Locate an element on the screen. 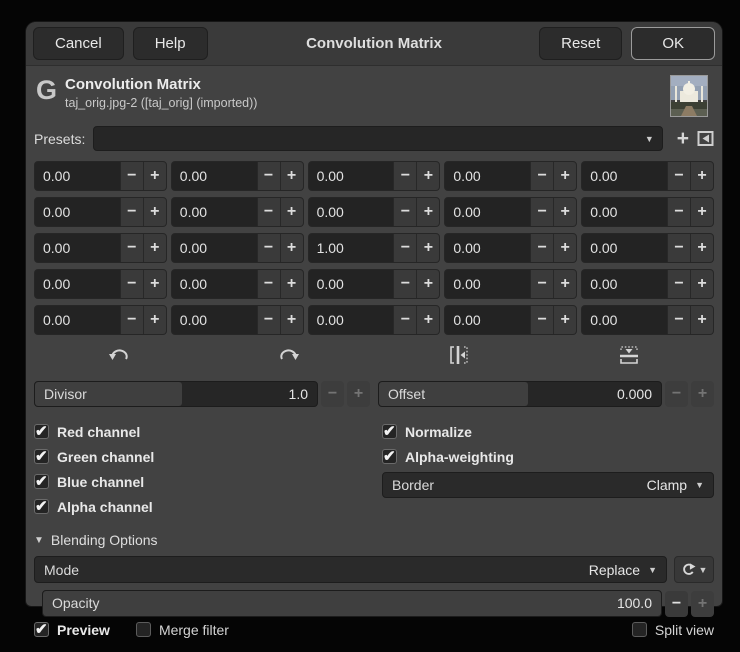 The image size is (740, 652). divisor-slider: Divisor 1.0 is located at coordinates (176, 394).